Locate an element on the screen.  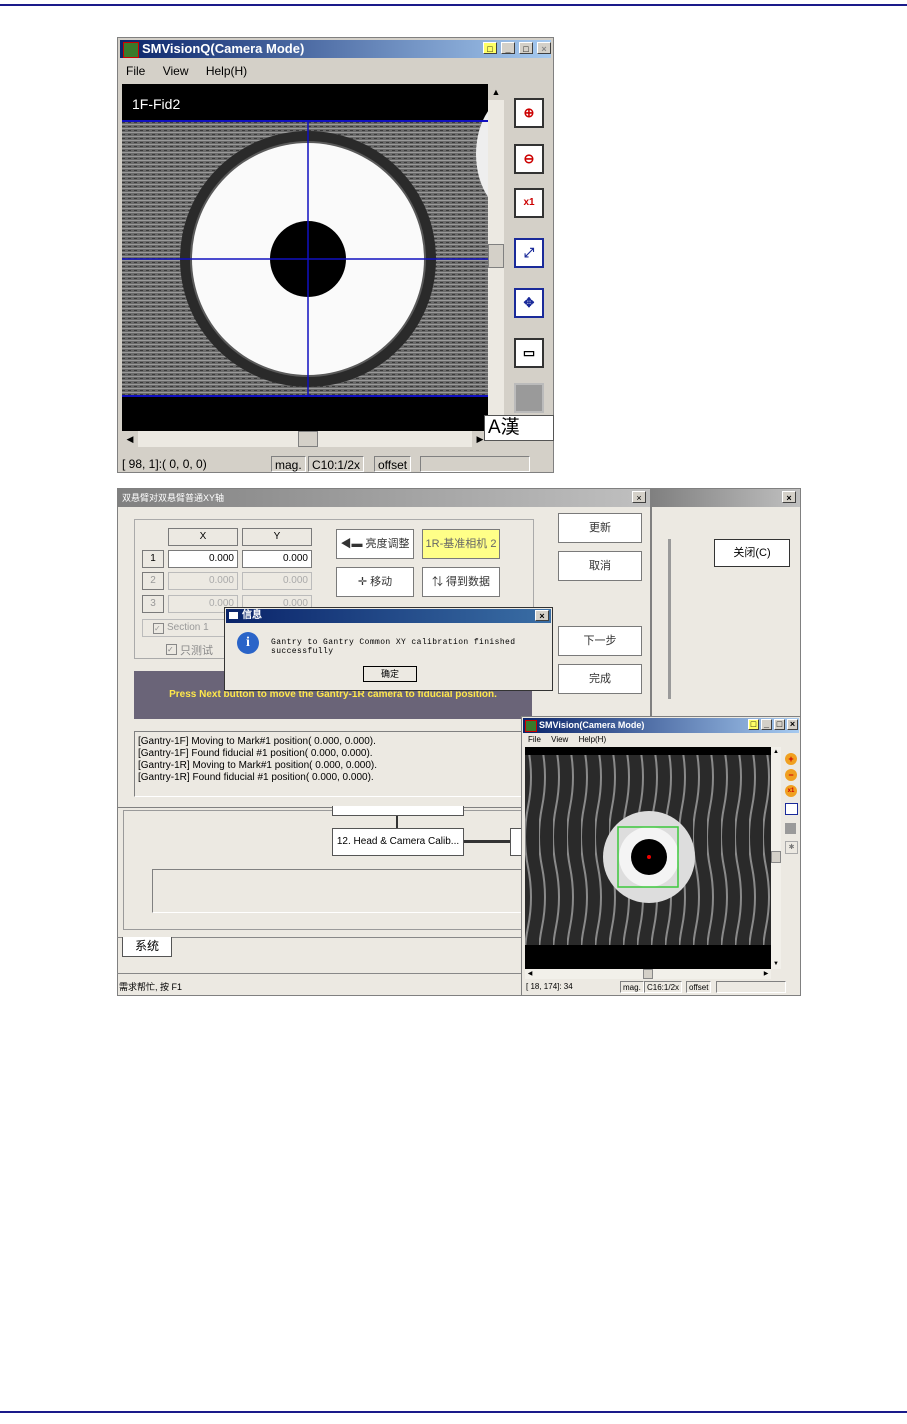
fit-icon: ⤢ is located at coordinates (529, 253).